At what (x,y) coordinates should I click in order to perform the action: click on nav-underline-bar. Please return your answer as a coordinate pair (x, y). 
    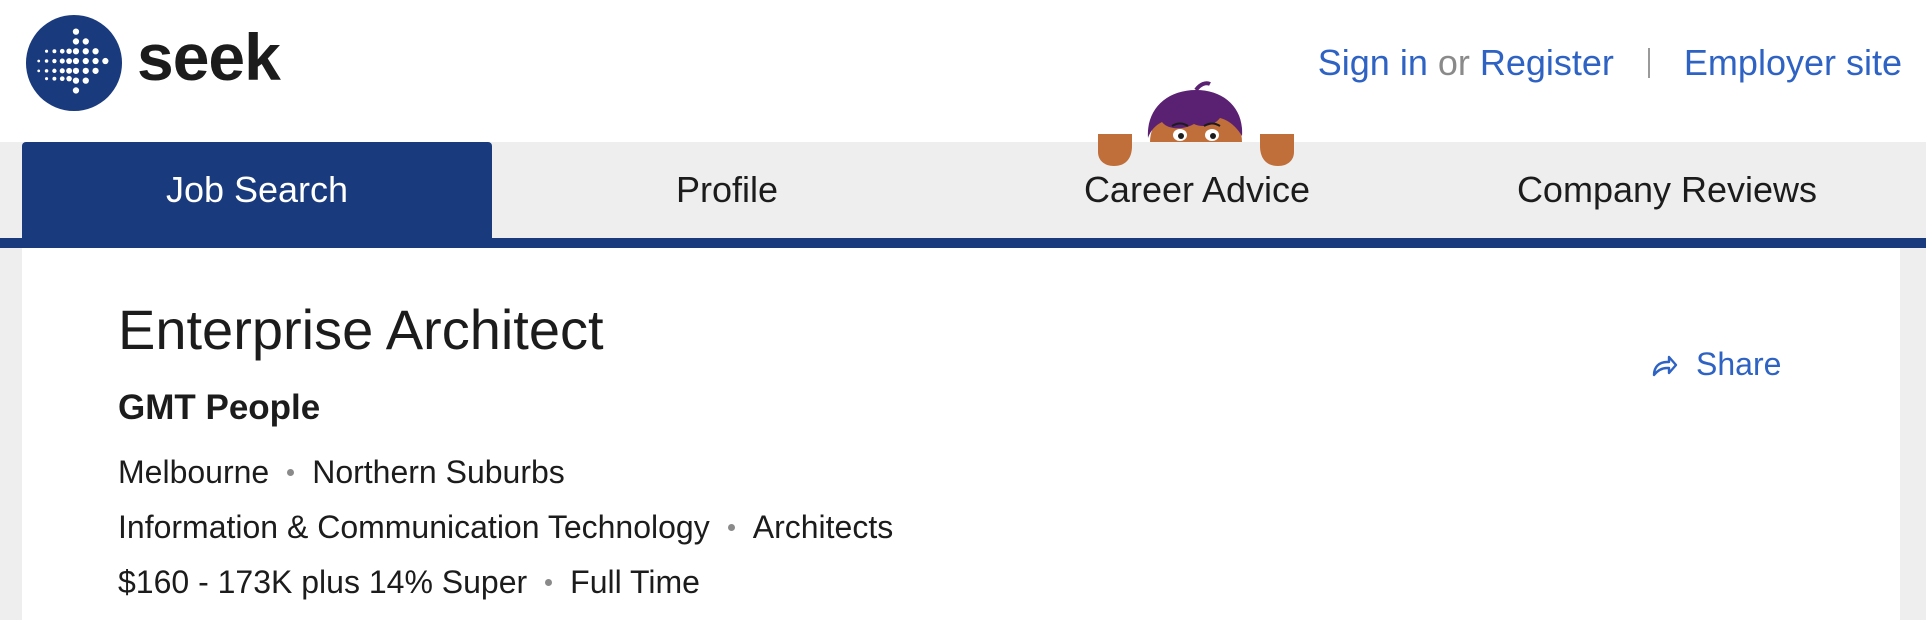
    Looking at the image, I should click on (963, 243).